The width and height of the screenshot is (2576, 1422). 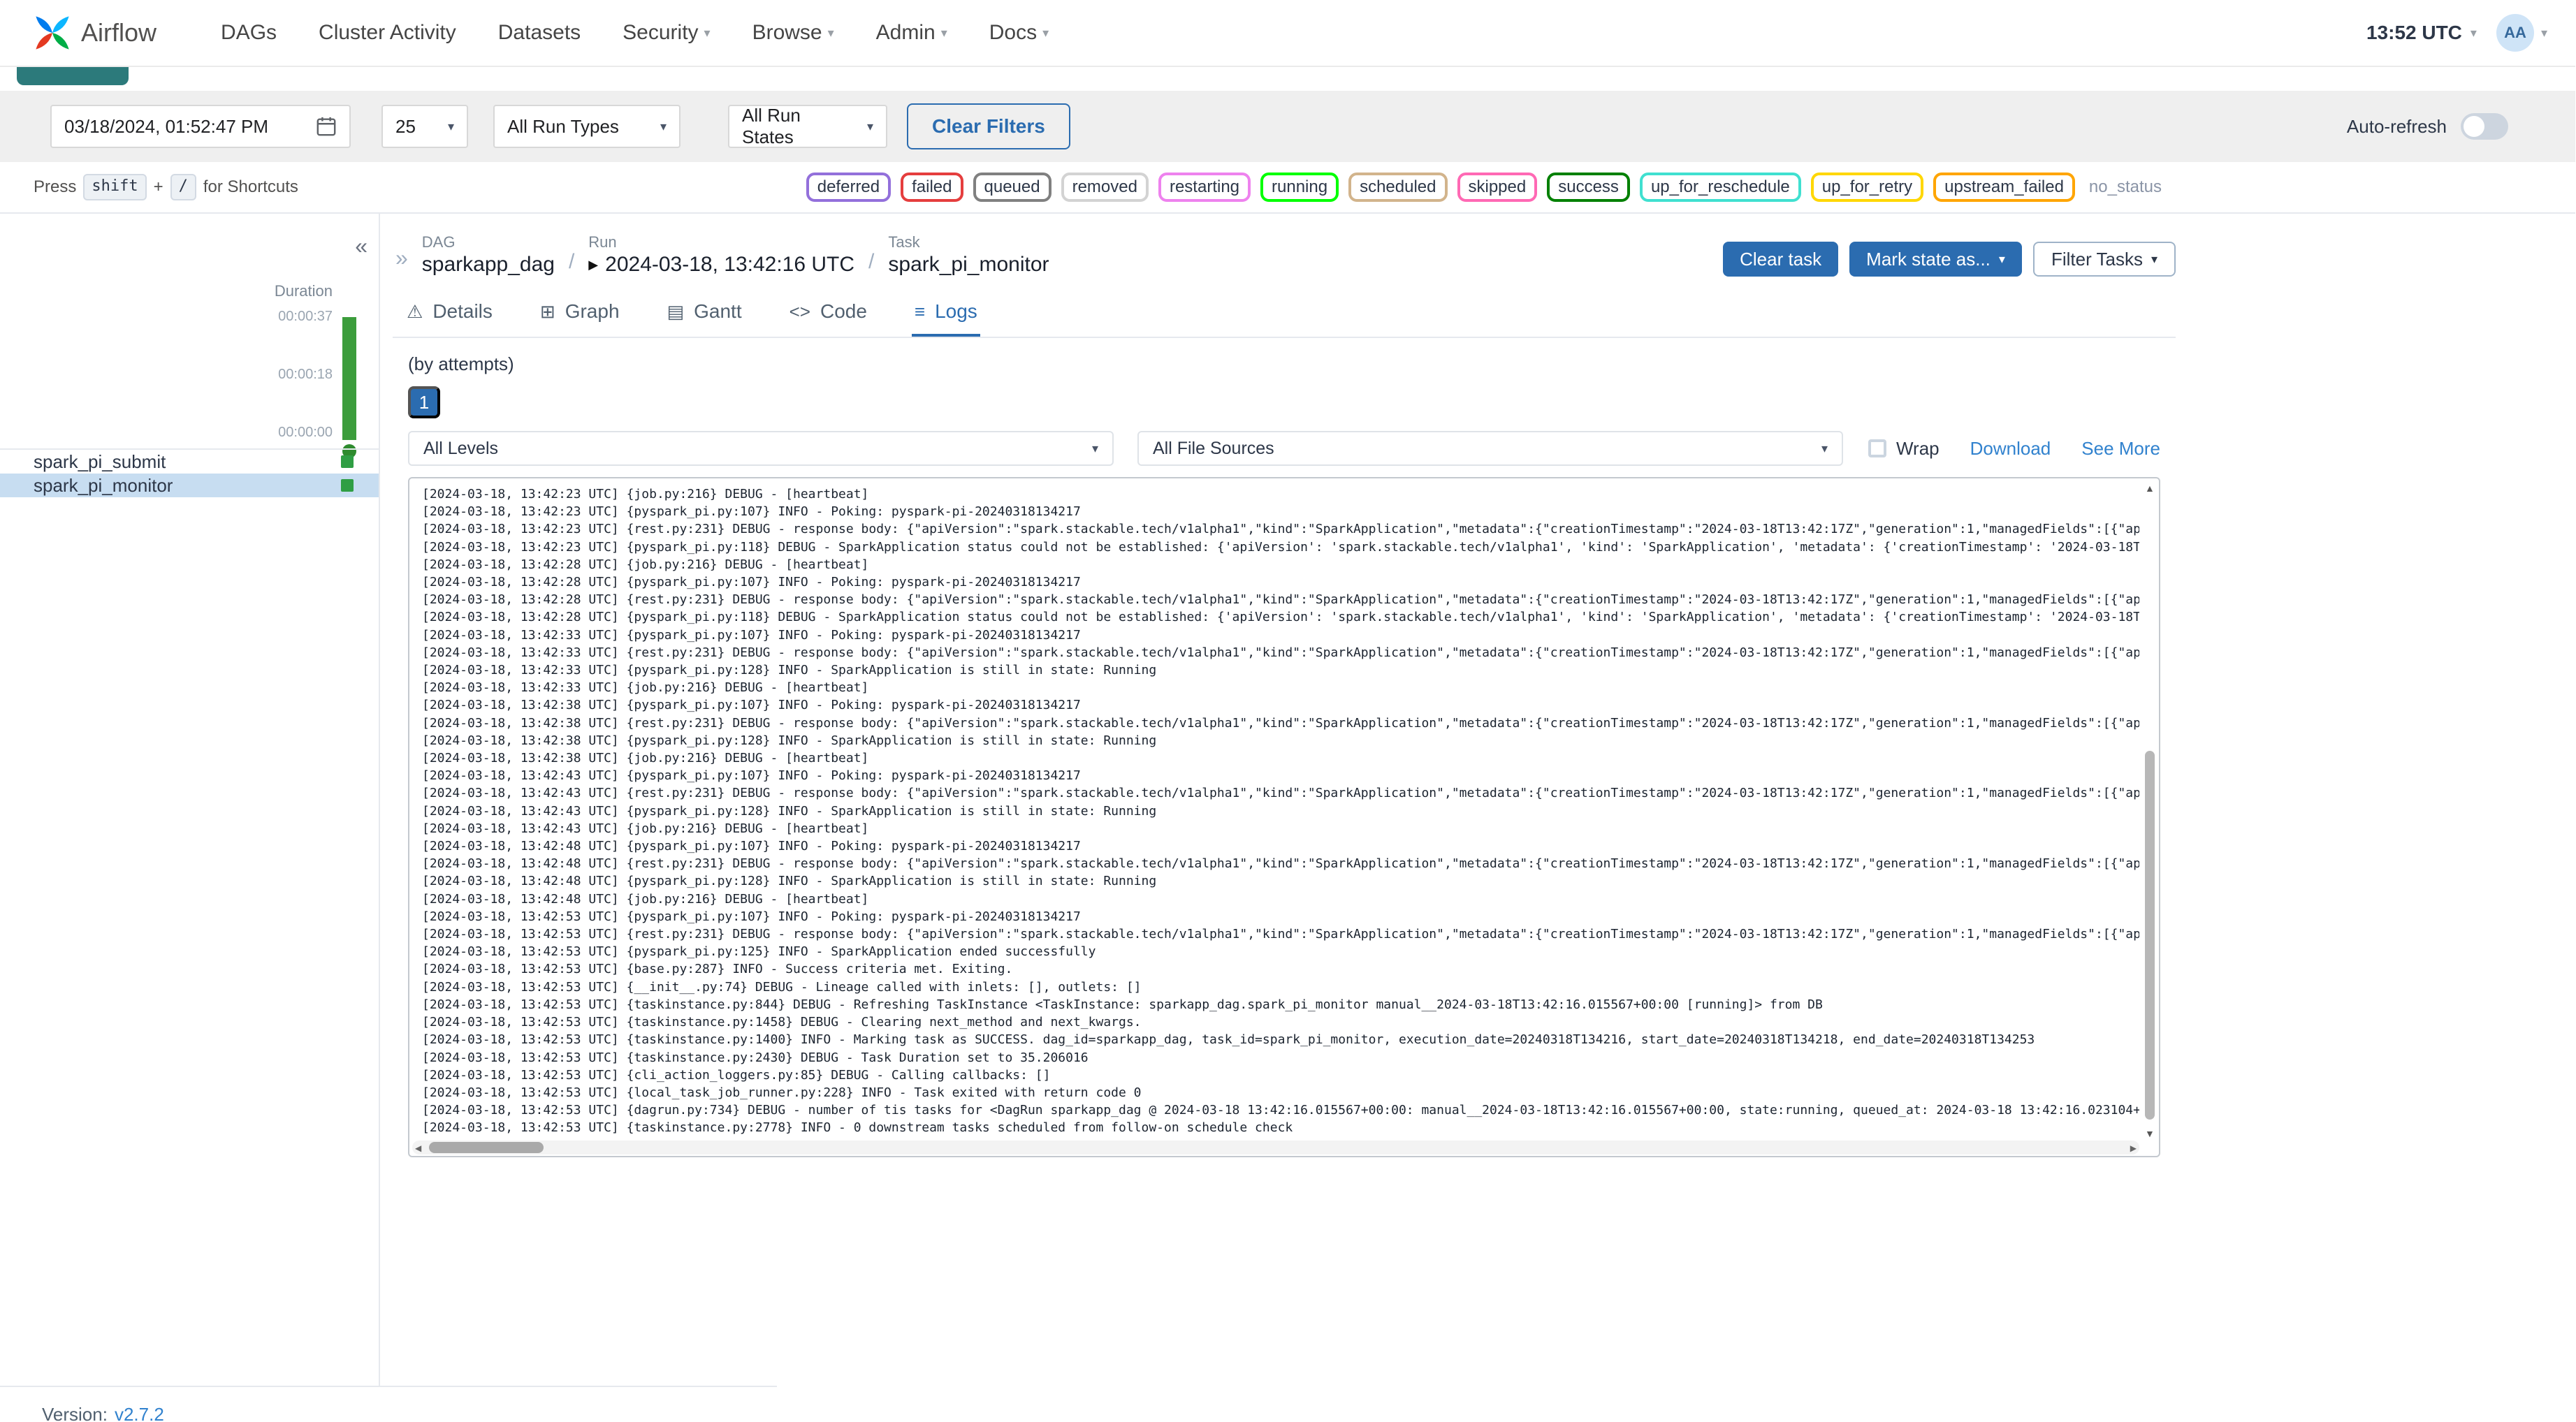 What do you see at coordinates (2150, 935) in the screenshot?
I see `vertical-scroll-thumb` at bounding box center [2150, 935].